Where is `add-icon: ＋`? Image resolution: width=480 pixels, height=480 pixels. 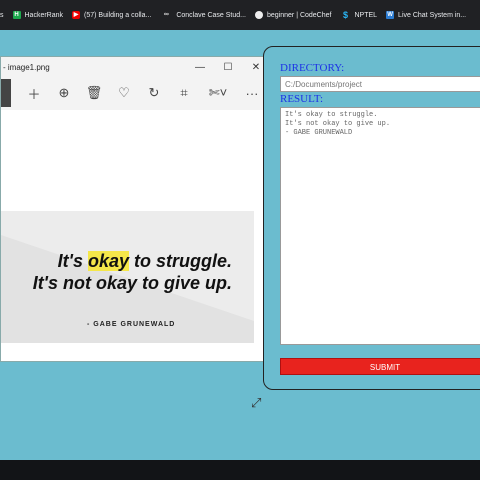
add-icon: ＋ is located at coordinates (34, 93).